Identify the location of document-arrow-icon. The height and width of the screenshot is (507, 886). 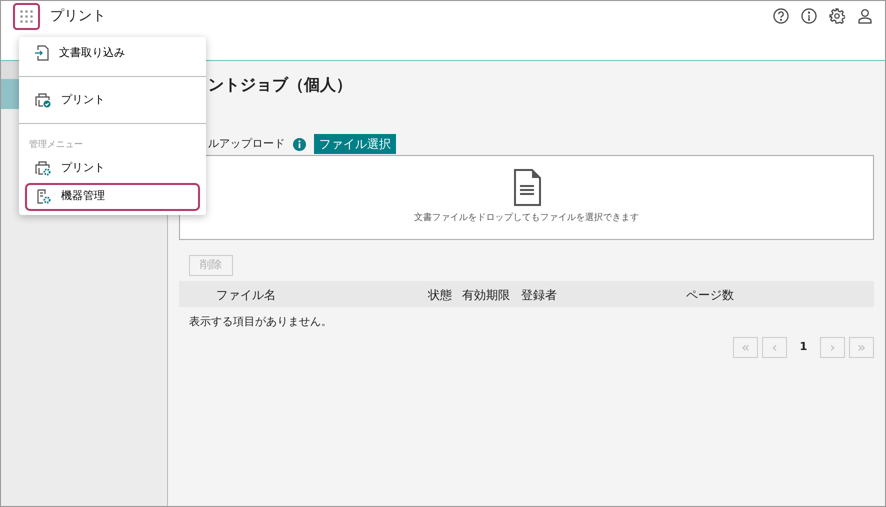
(42, 53).